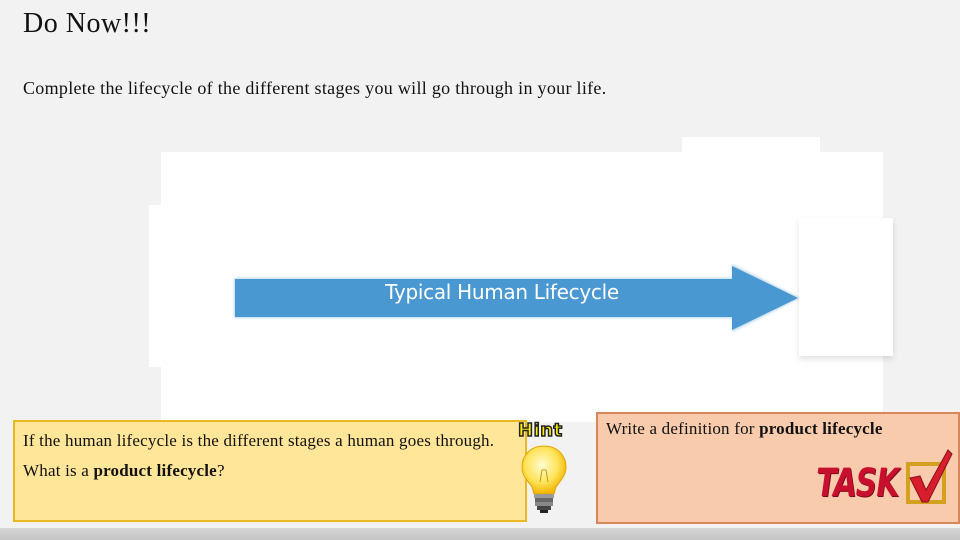  What do you see at coordinates (155, 470) in the screenshot?
I see `hint-bold-term: product lifecycle` at bounding box center [155, 470].